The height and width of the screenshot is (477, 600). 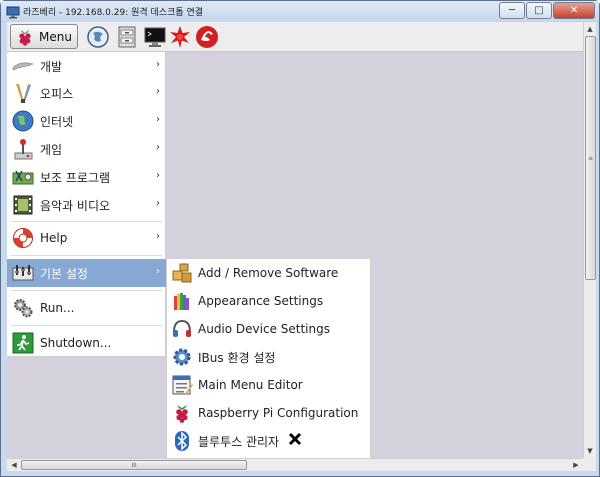 What do you see at coordinates (23, 343) in the screenshot?
I see `exit-icon` at bounding box center [23, 343].